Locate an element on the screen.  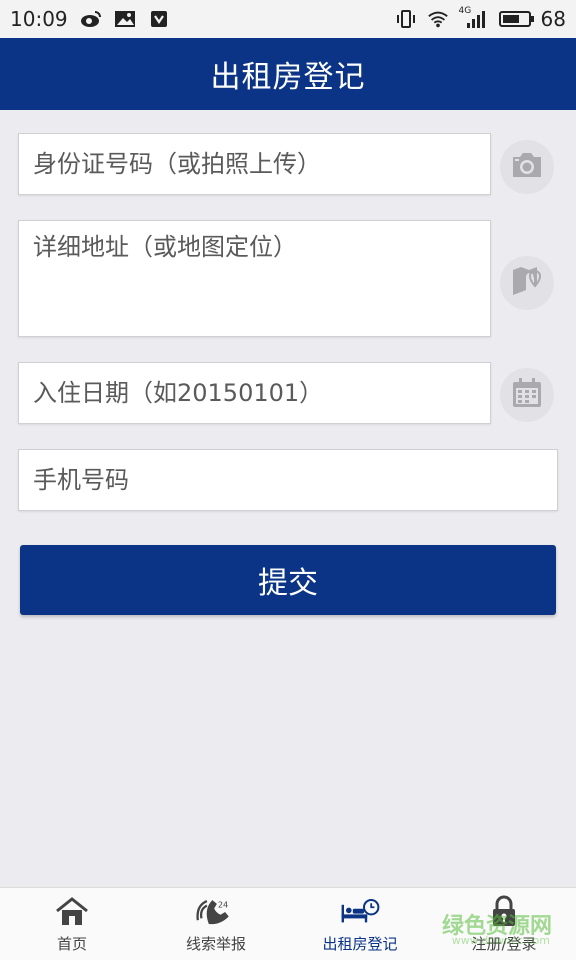
hotline-24-icon: 24 is located at coordinates (216, 912).